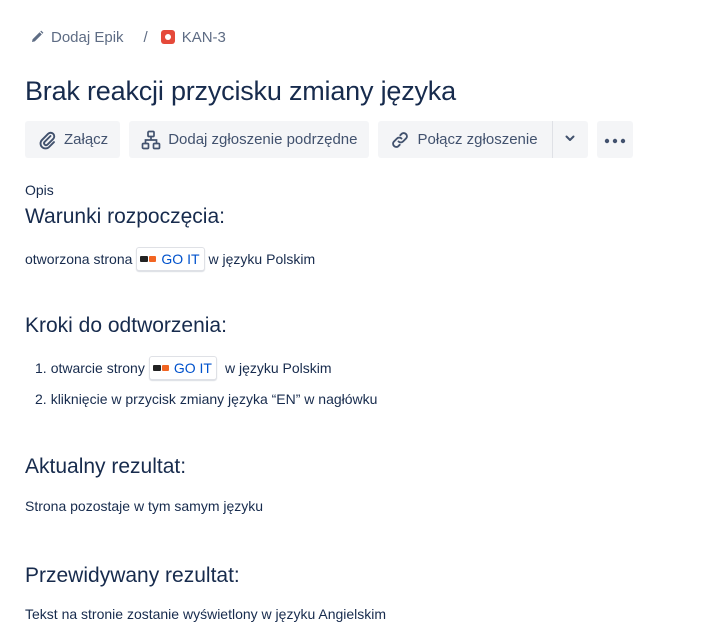  I want to click on link-issue-button: Połącz zgłoszenie, so click(465, 139).